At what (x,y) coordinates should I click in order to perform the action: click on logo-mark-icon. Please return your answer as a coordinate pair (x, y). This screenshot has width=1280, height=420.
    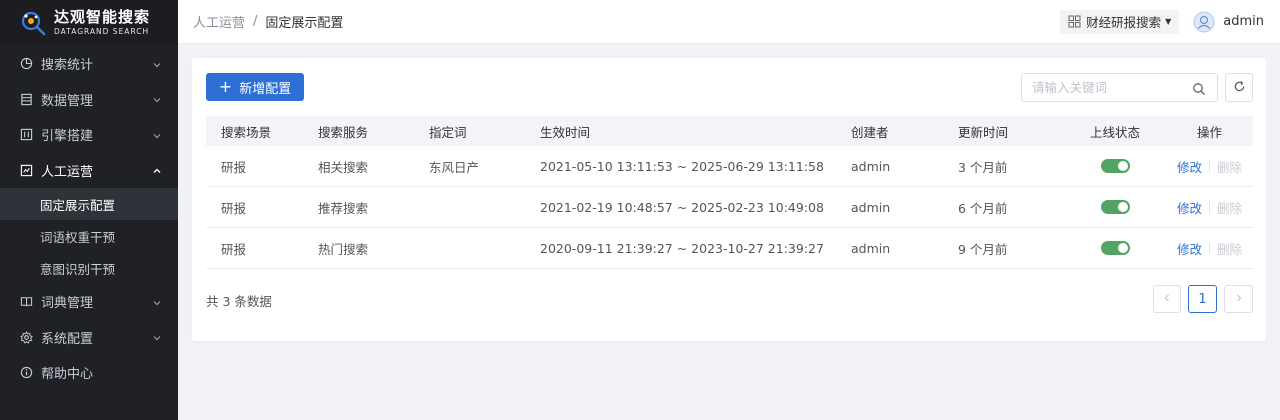
    Looking at the image, I should click on (33, 23).